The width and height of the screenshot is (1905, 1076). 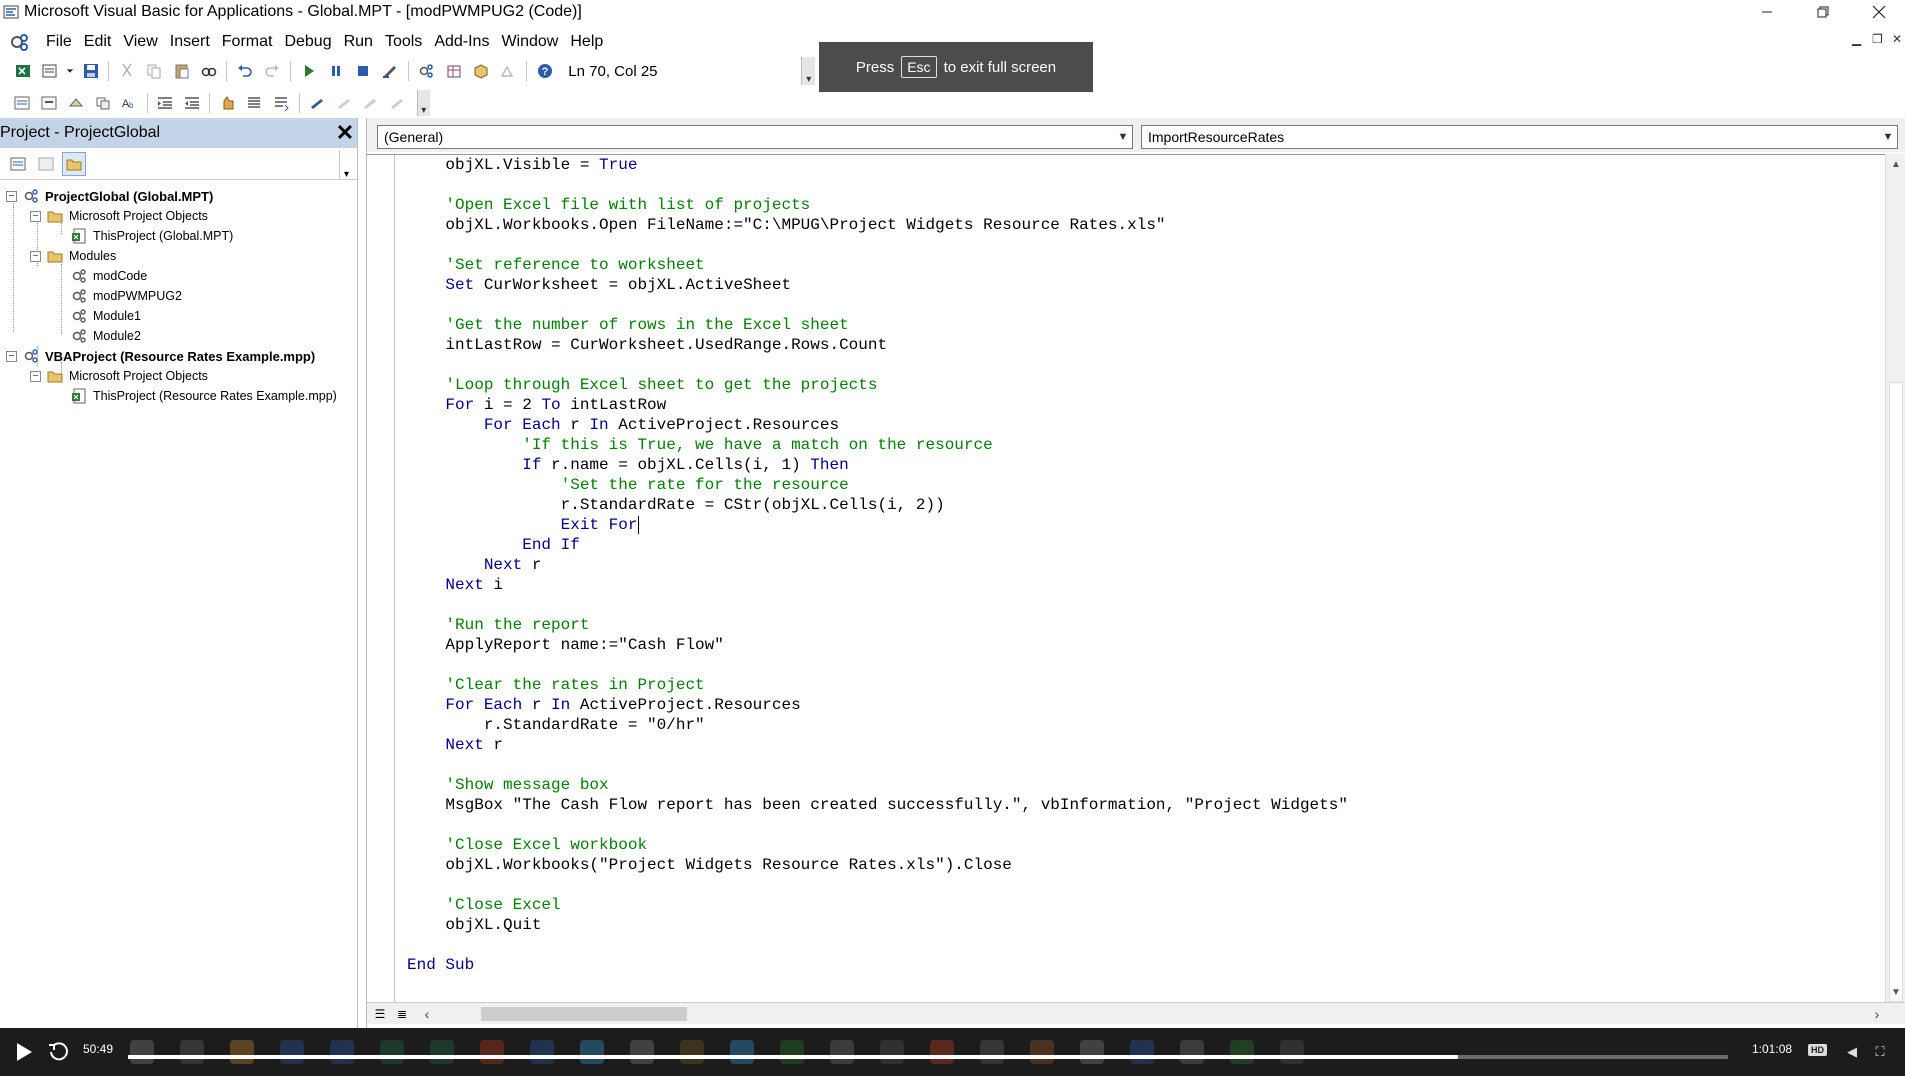 What do you see at coordinates (1880, 1052) in the screenshot?
I see `fullscreen-icon: ⛶` at bounding box center [1880, 1052].